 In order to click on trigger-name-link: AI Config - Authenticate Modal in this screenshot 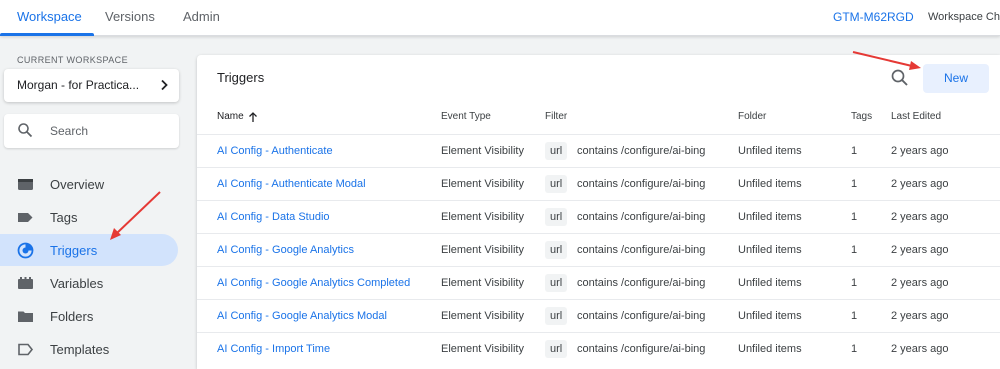, I will do `click(291, 184)`.